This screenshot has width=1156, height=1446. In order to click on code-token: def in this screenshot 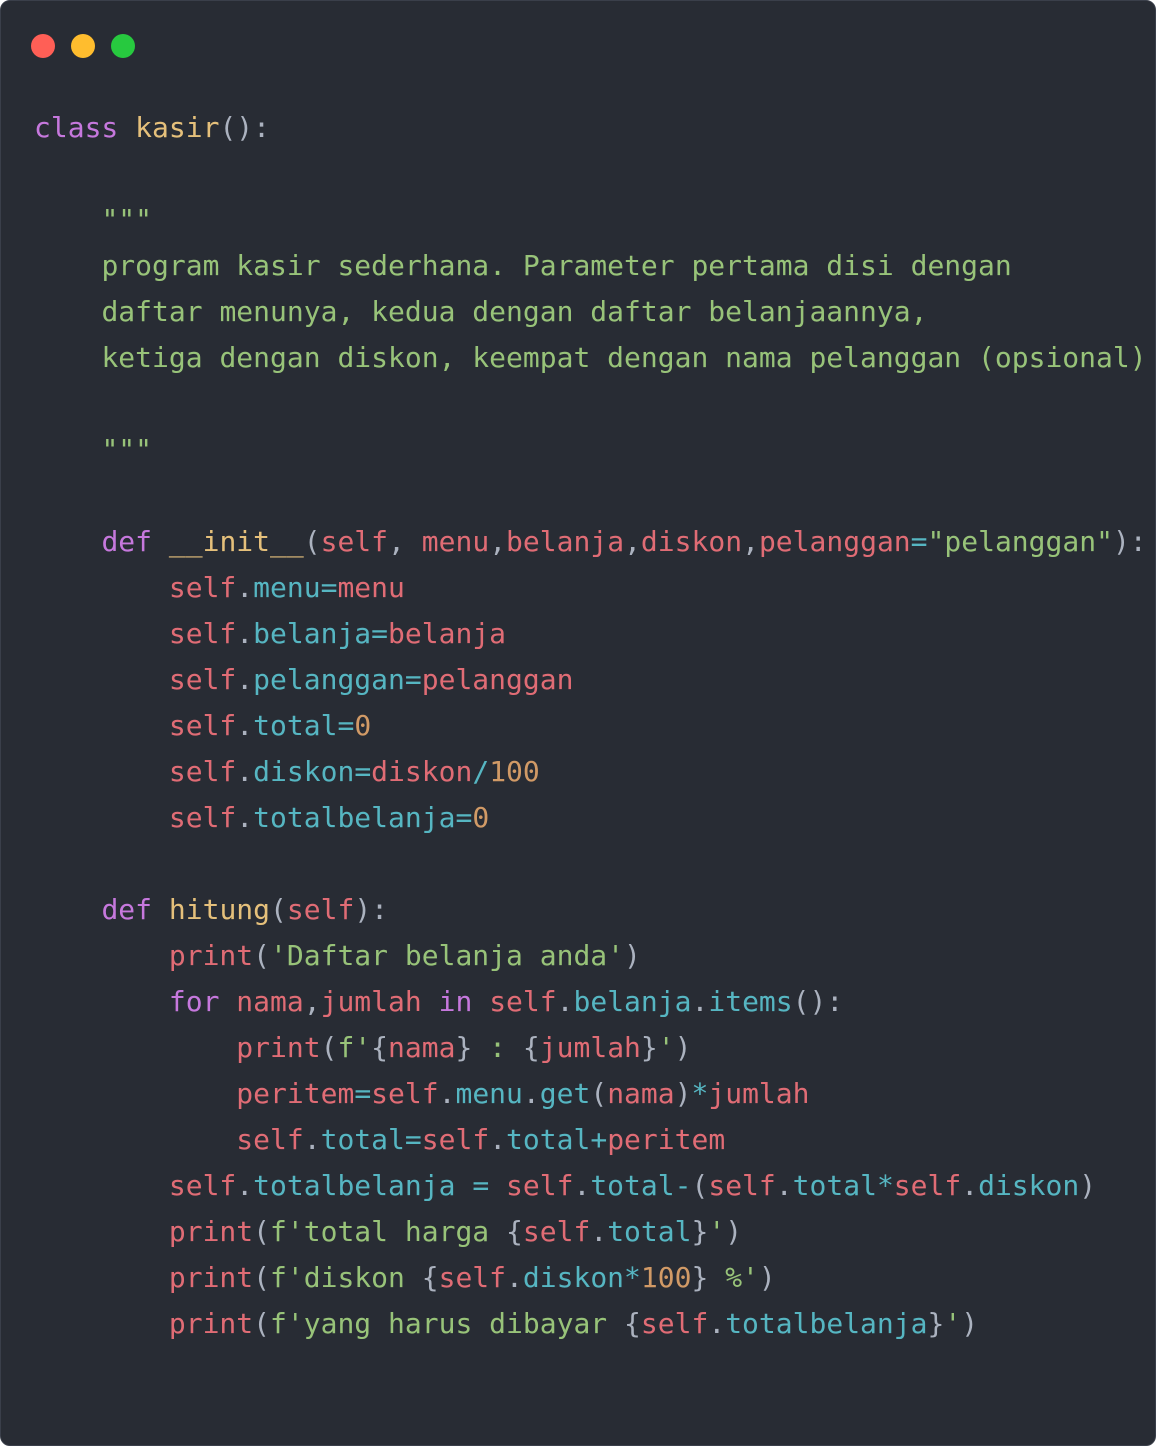, I will do `click(127, 909)`.